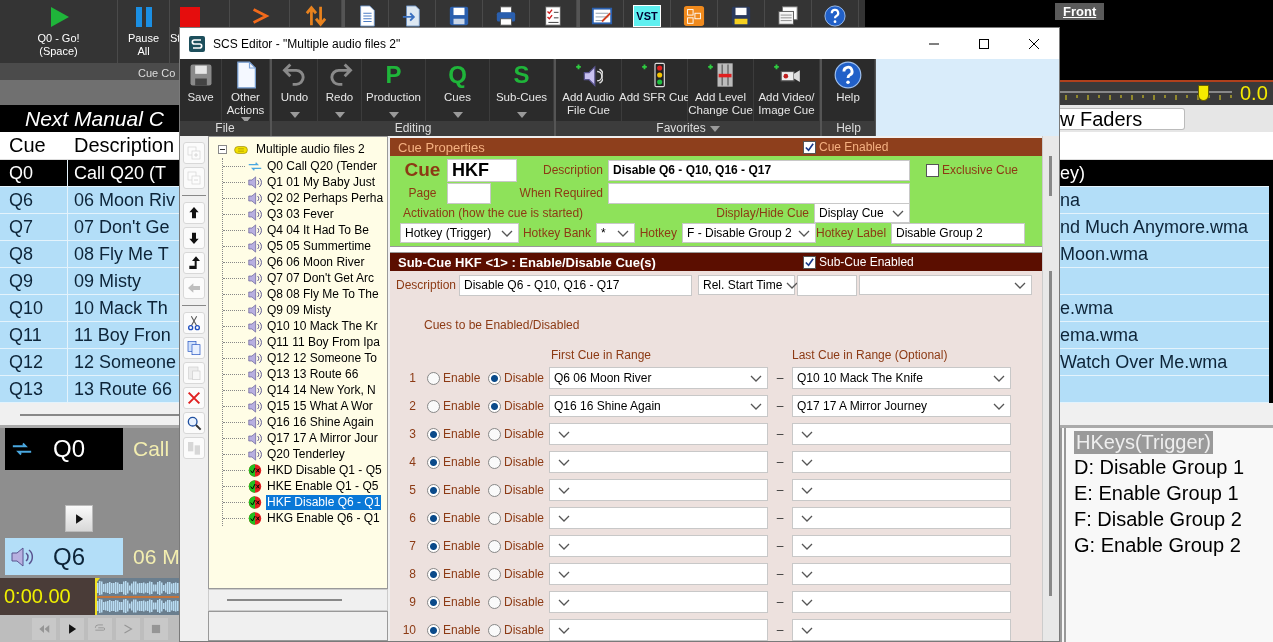 This screenshot has height=642, width=1273. I want to click on table-cell-text: 12 Someone, so click(125, 362).